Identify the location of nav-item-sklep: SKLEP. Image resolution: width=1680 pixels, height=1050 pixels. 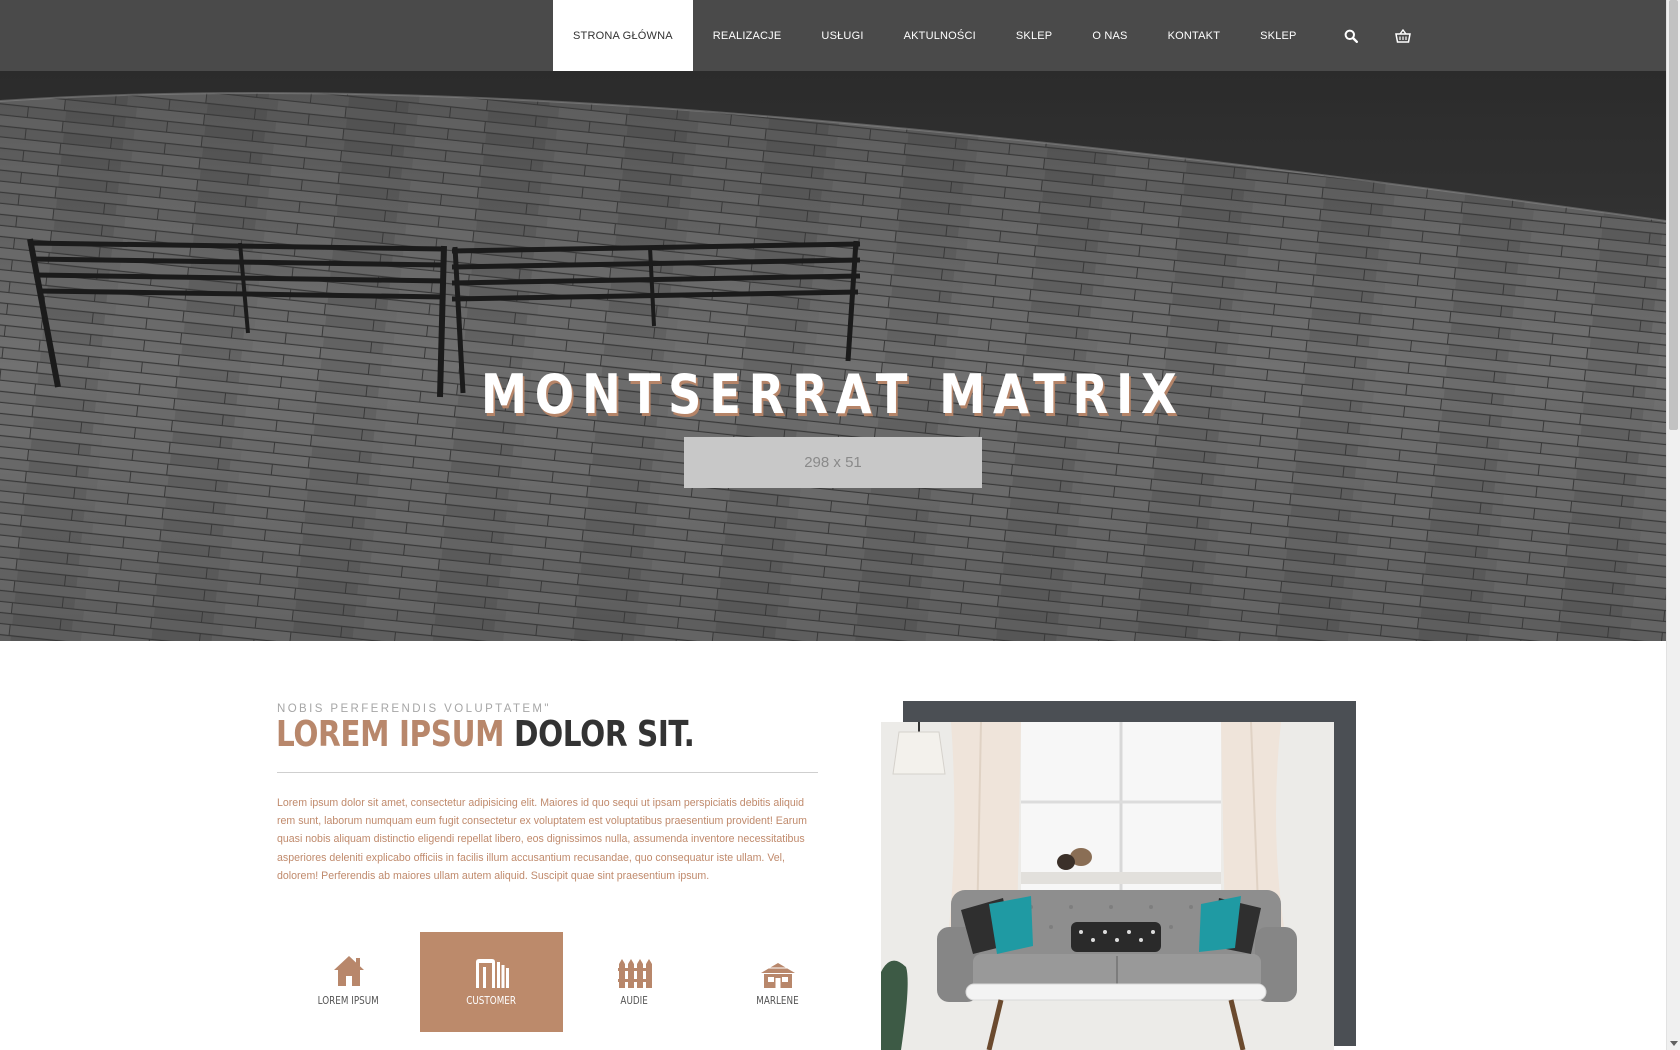
(1034, 35).